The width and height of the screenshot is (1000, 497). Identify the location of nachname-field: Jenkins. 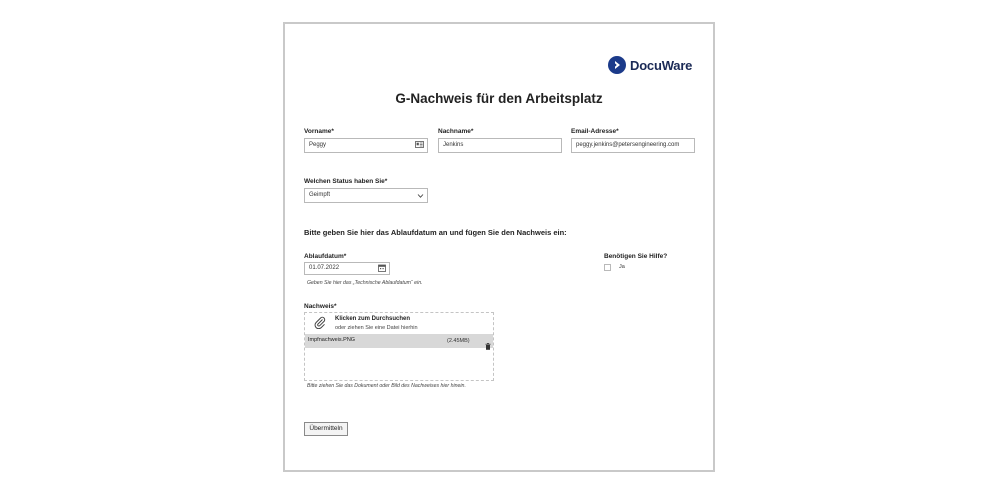
(500, 145).